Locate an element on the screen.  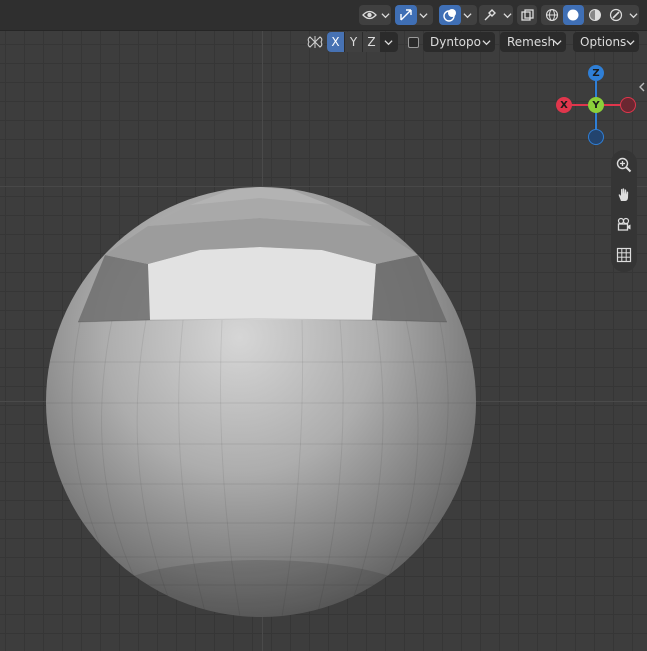
viewport-header is located at coordinates (323, 15).